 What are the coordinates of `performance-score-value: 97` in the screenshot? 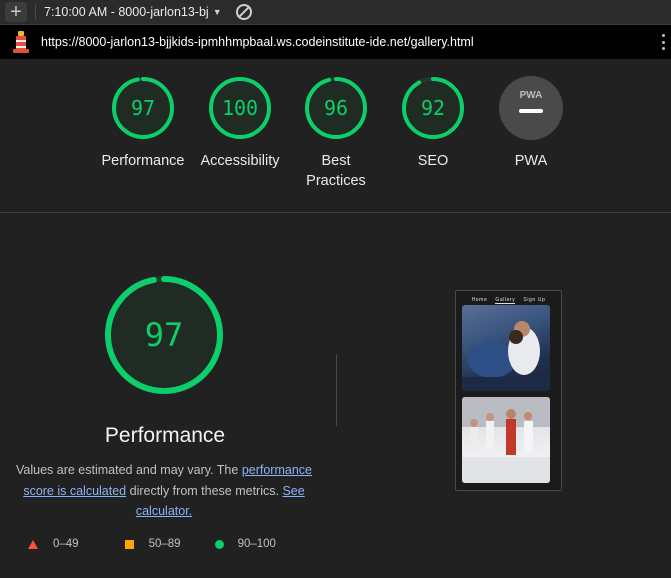 It's located at (164, 335).